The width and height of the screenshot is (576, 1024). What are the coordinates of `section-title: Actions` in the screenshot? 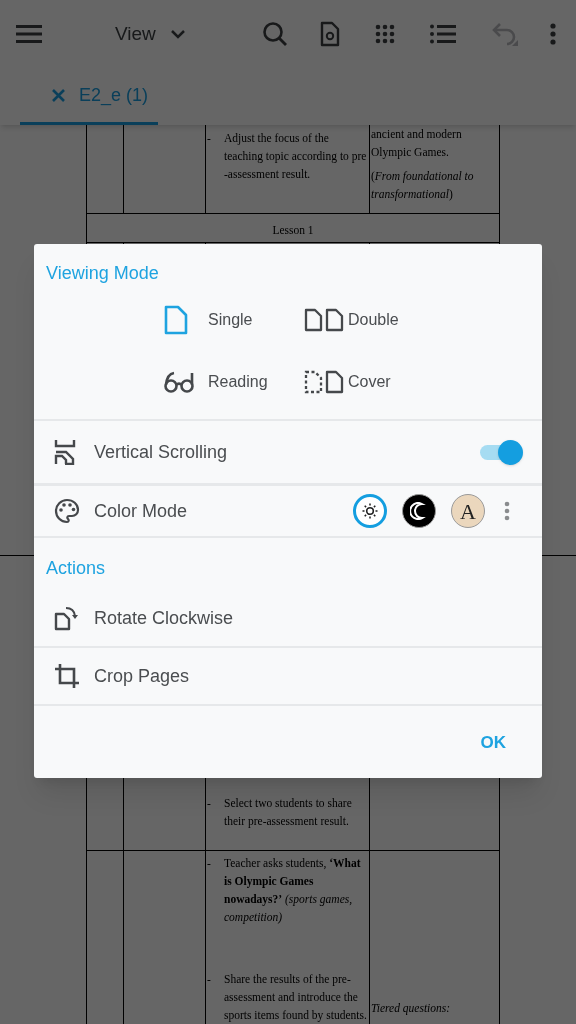 It's located at (76, 568).